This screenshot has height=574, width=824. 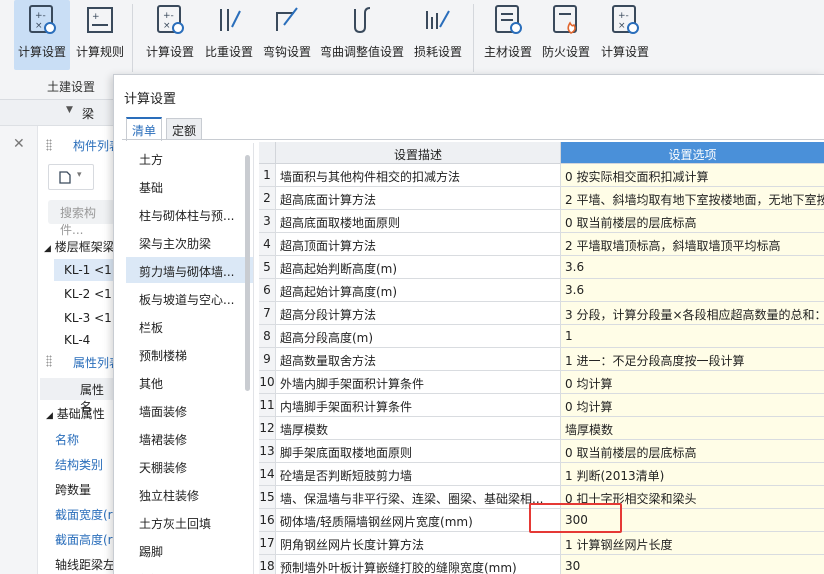 What do you see at coordinates (19, 144) in the screenshot?
I see `close-icon: ✕` at bounding box center [19, 144].